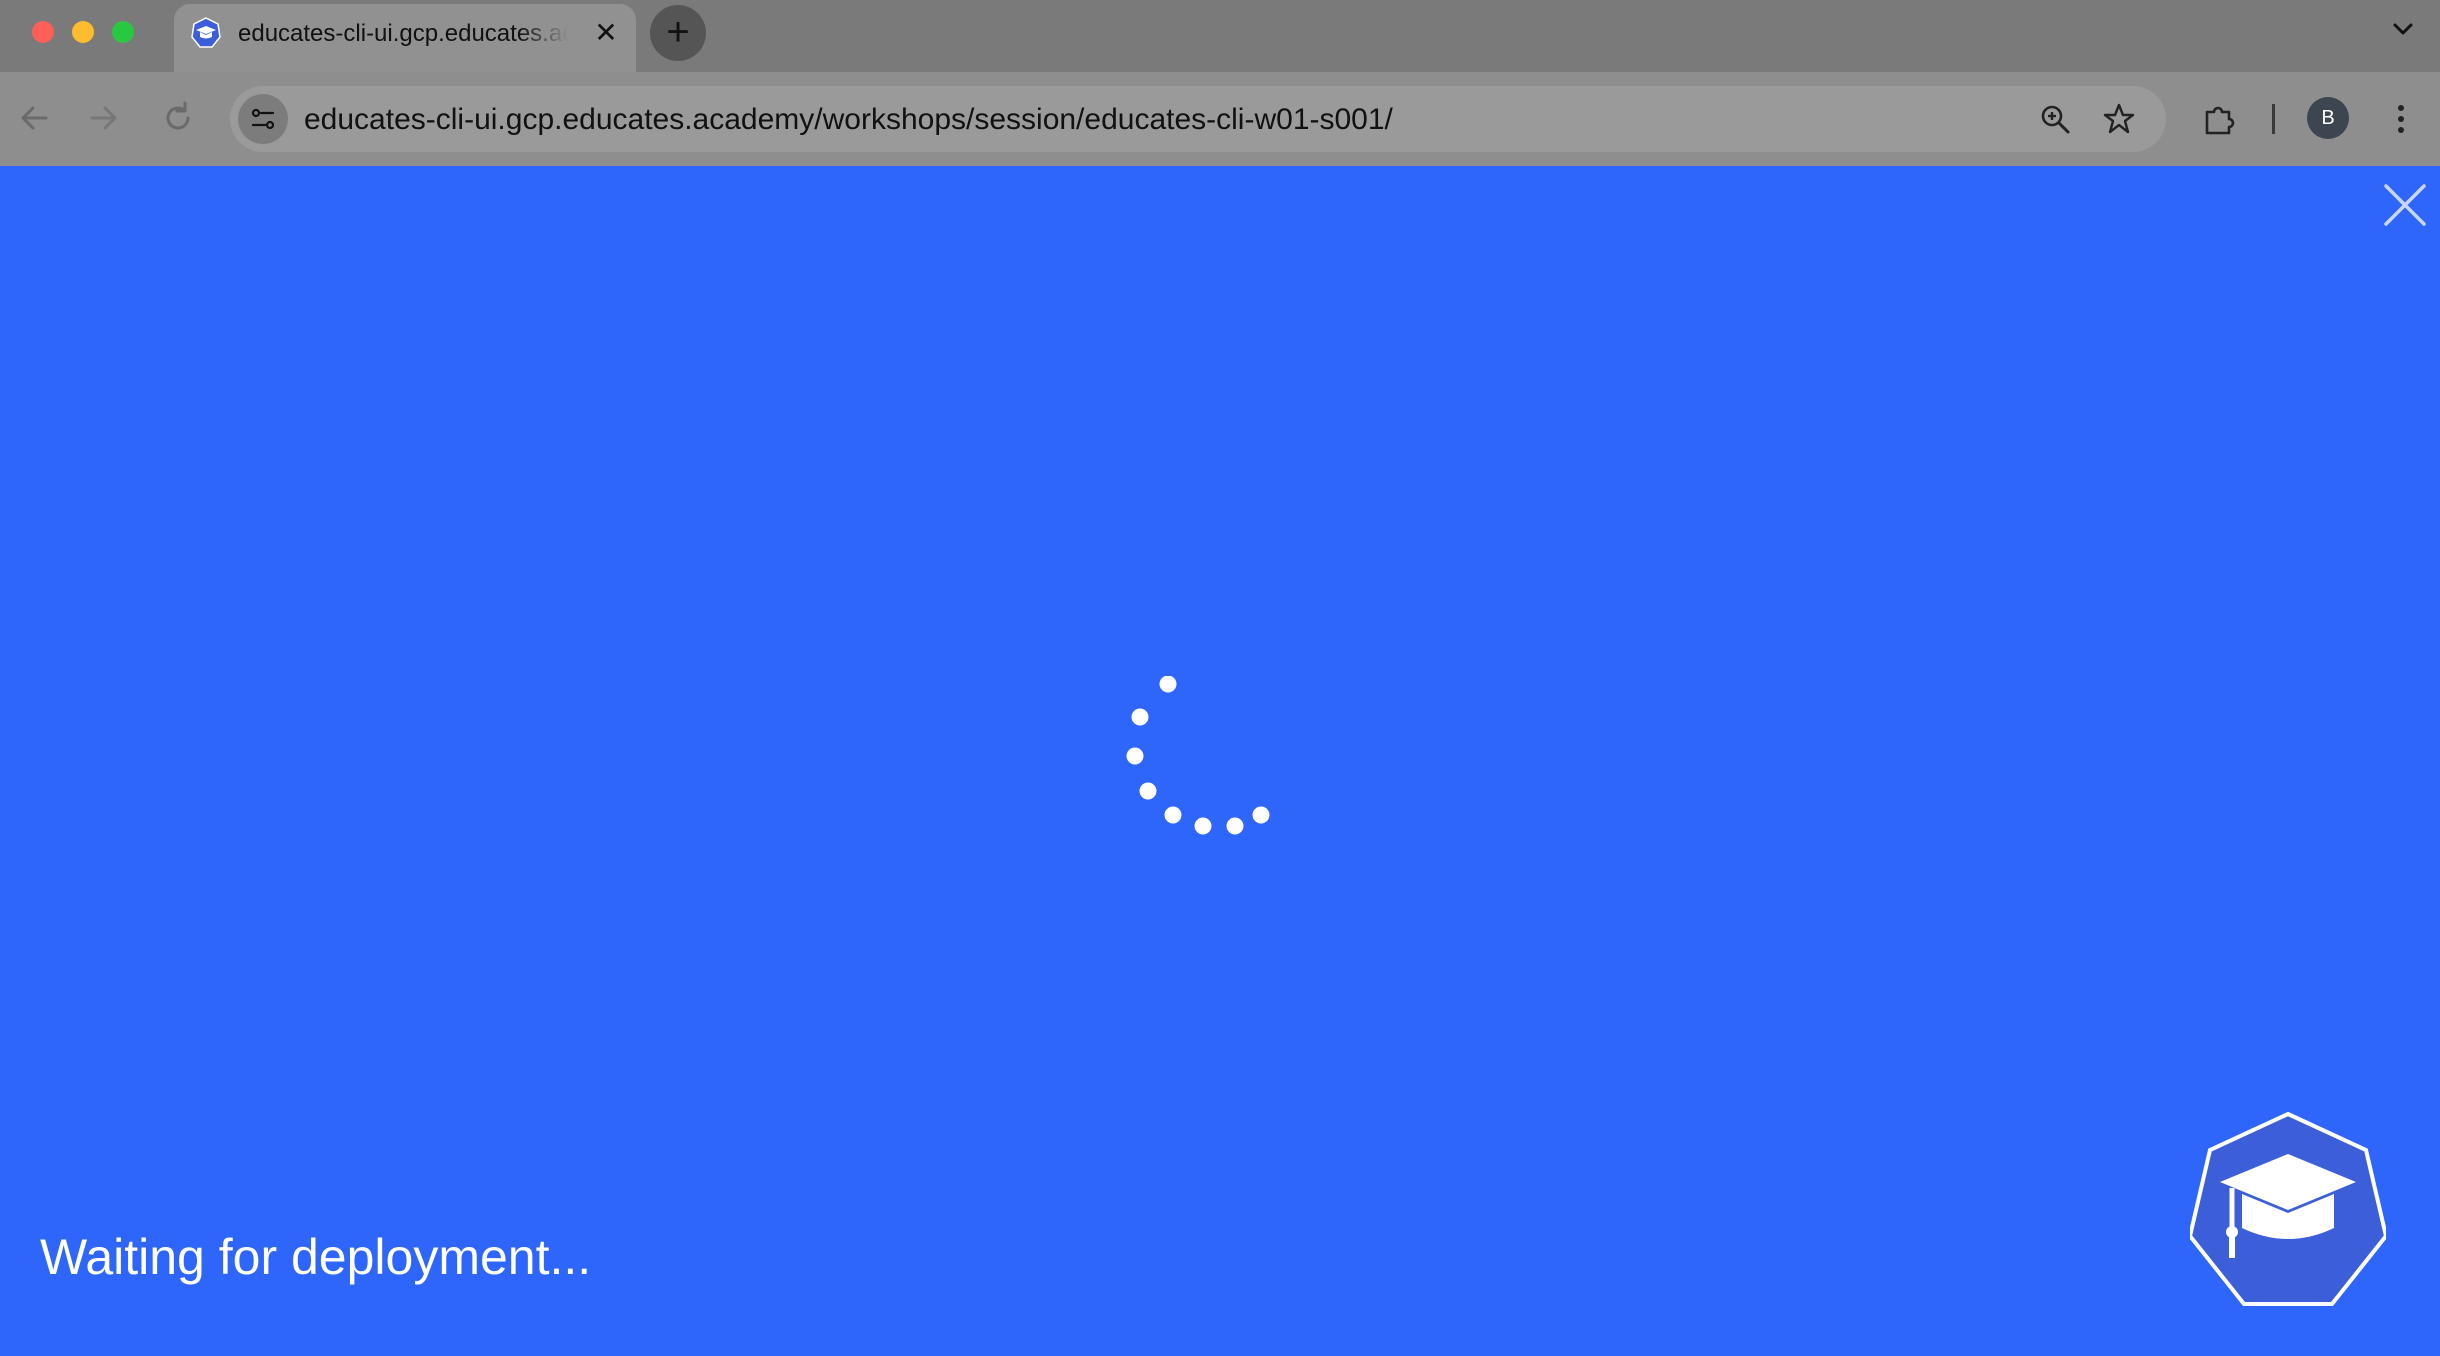  I want to click on tab-strip: educates-cli-ui.gcp.educates.academy ✕ +, so click(1220, 36).